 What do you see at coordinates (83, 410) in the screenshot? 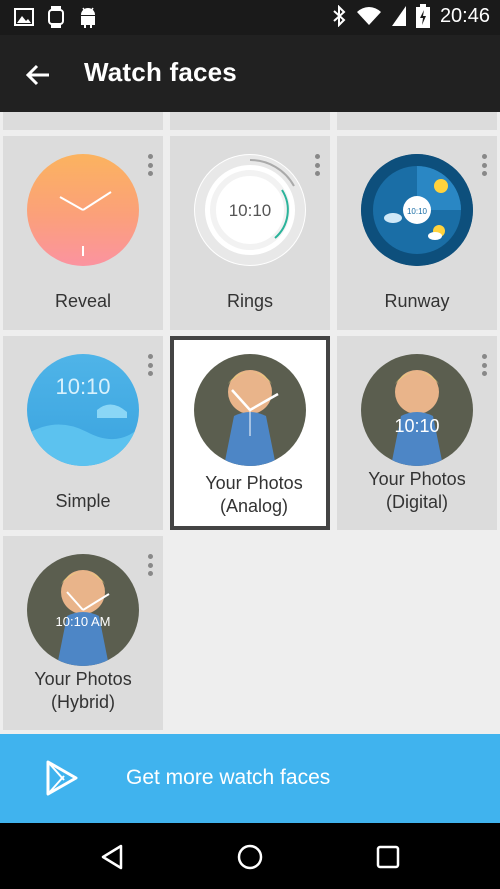
I see `simple-face-preview: 10:10` at bounding box center [83, 410].